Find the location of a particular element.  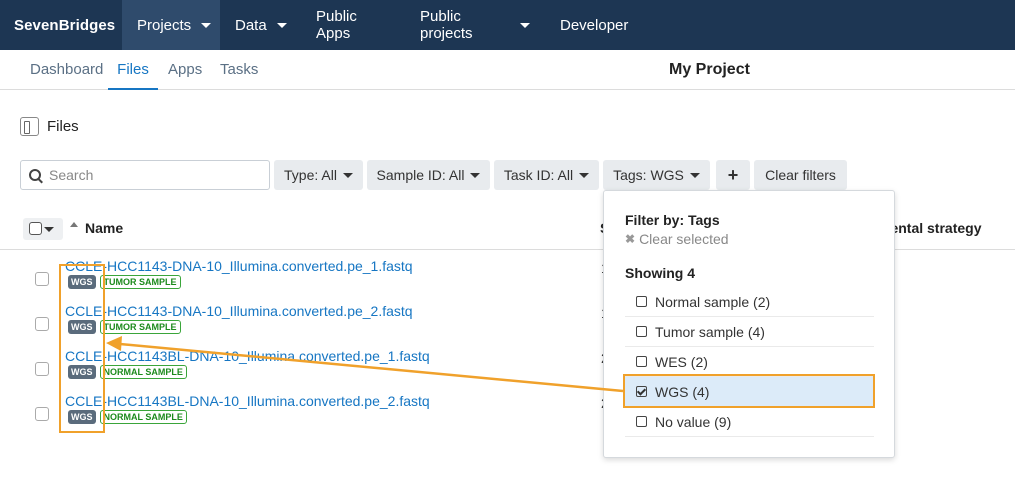

task-id-filter-button: Task ID: All is located at coordinates (546, 175).